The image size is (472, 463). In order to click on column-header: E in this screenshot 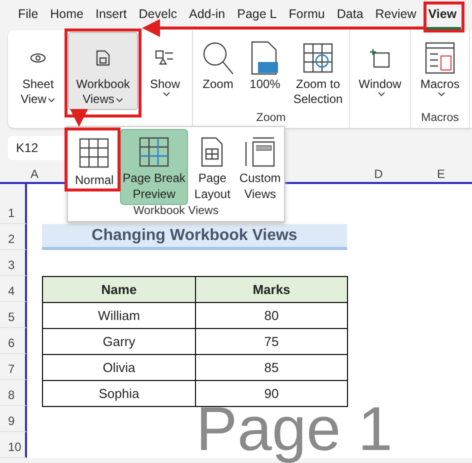, I will do `click(441, 175)`.